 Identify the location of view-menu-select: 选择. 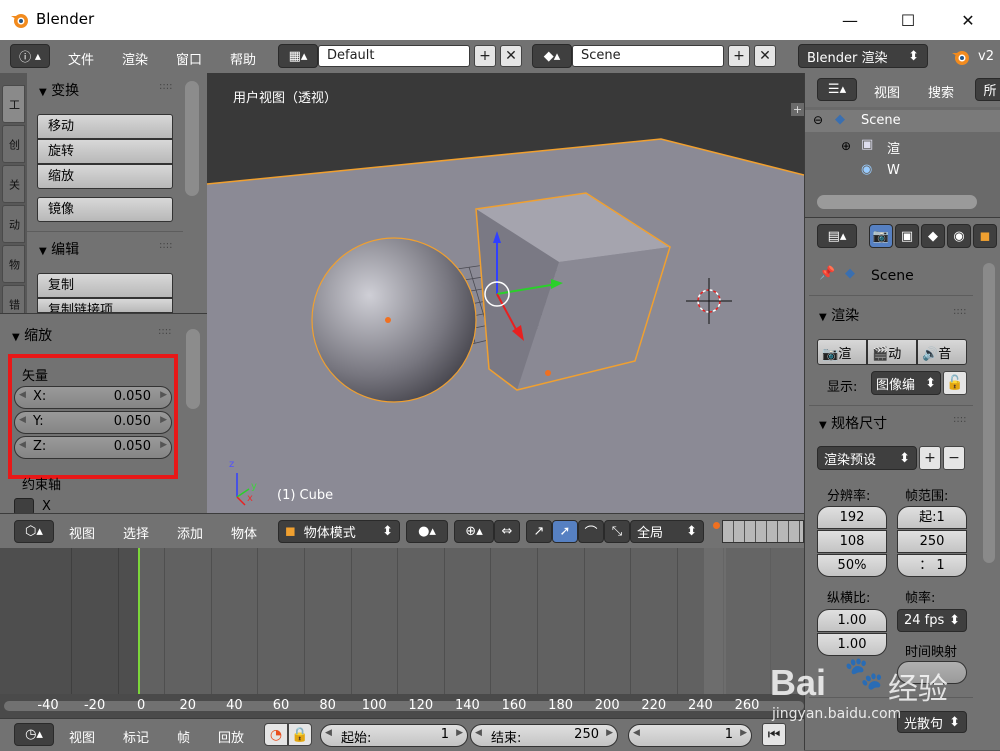
(136, 532).